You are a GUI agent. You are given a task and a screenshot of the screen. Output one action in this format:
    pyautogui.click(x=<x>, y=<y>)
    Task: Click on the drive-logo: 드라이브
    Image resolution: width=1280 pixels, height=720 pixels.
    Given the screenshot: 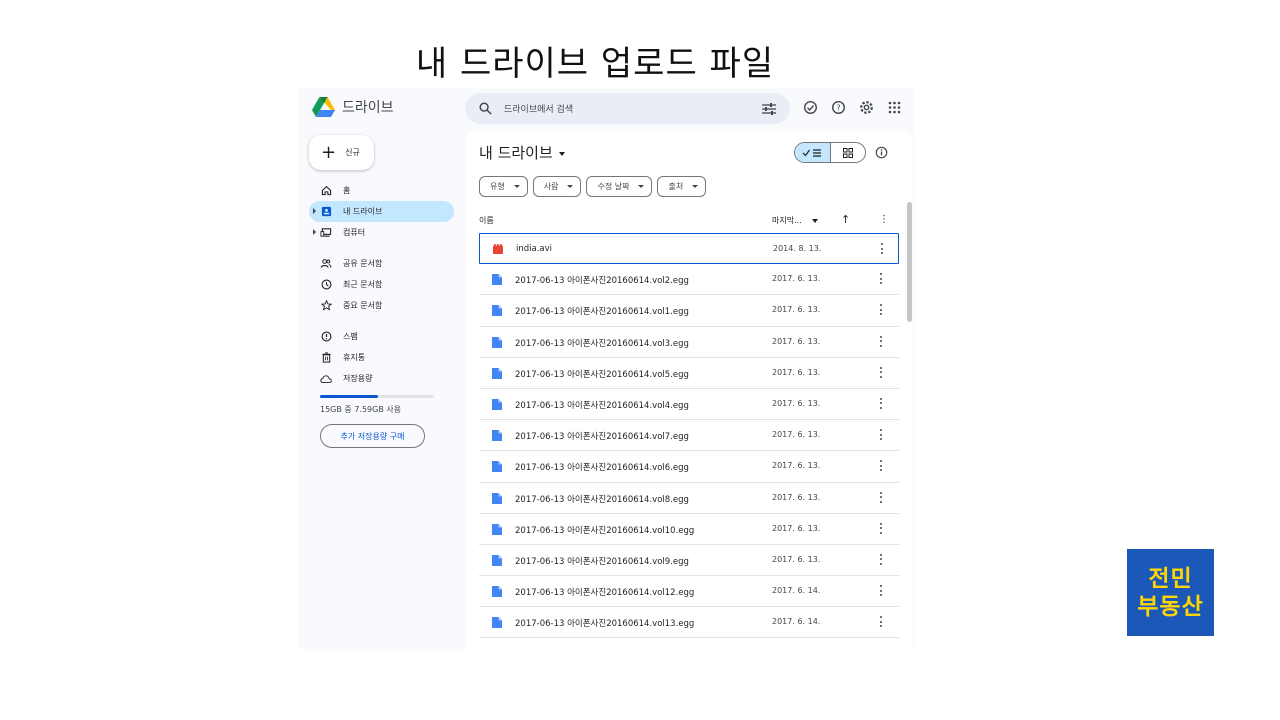 What is the action you would take?
    pyautogui.click(x=353, y=107)
    